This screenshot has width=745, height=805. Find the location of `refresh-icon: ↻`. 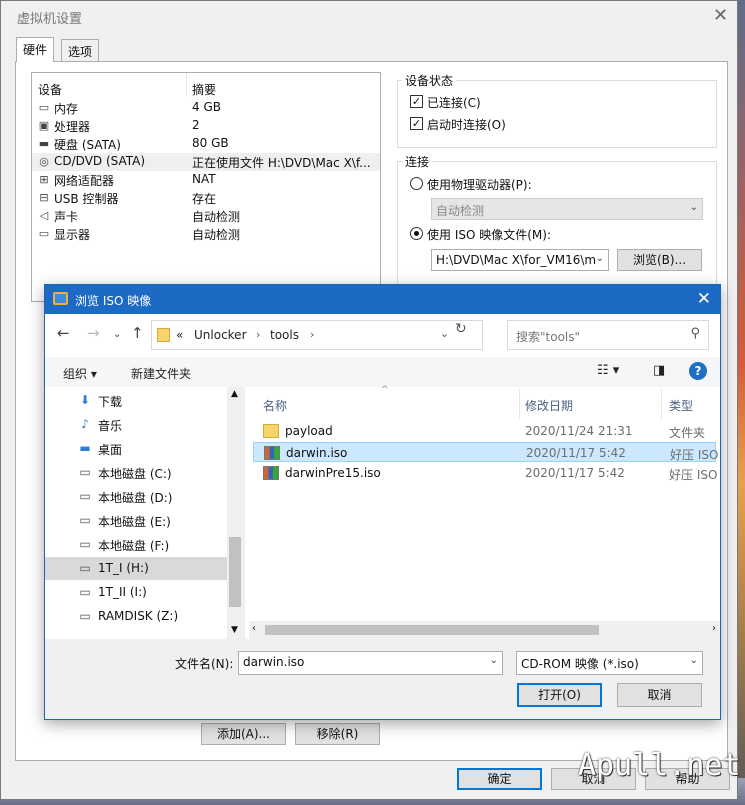

refresh-icon: ↻ is located at coordinates (461, 329).